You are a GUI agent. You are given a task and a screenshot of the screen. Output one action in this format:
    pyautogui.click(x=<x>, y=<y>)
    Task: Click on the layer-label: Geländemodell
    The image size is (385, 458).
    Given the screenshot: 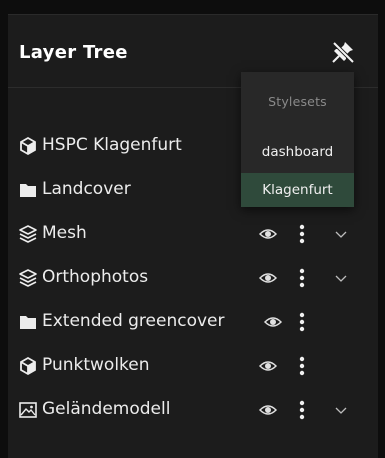 What is the action you would take?
    pyautogui.click(x=106, y=409)
    